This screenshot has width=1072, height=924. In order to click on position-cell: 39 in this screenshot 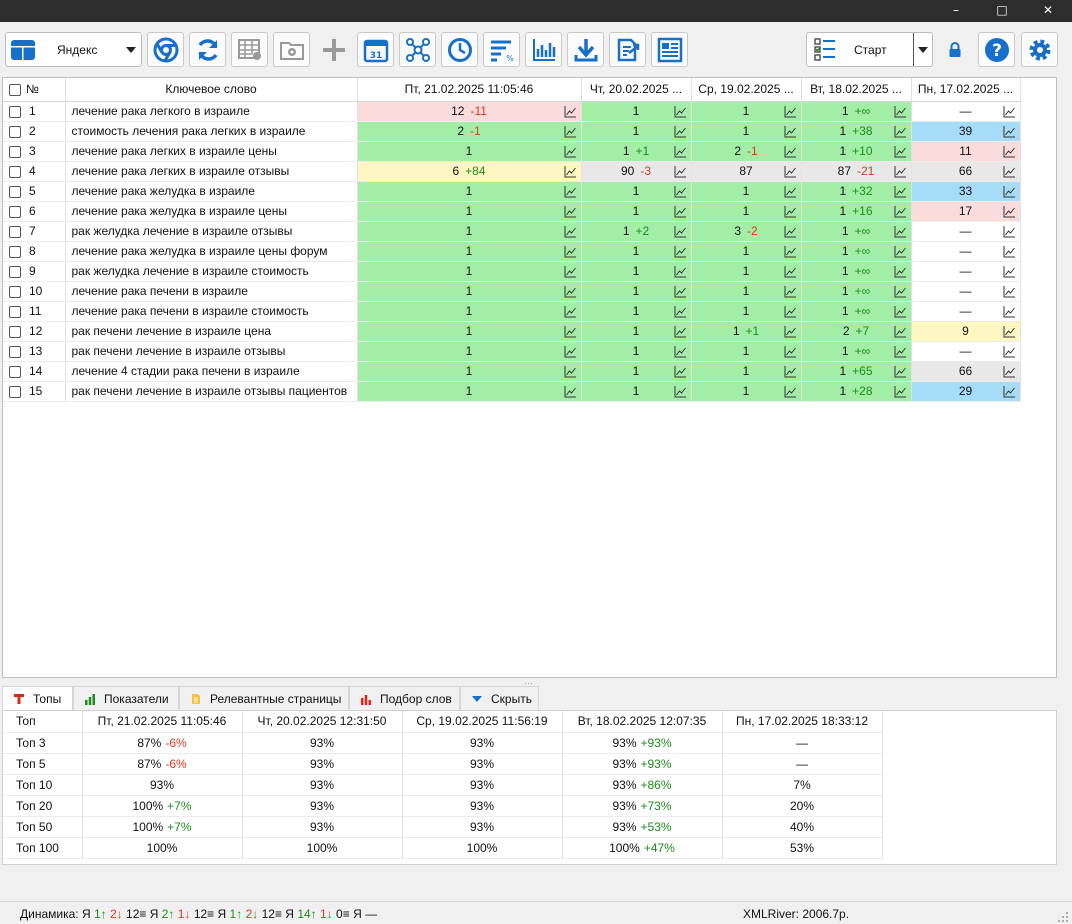, I will do `click(966, 131)`.